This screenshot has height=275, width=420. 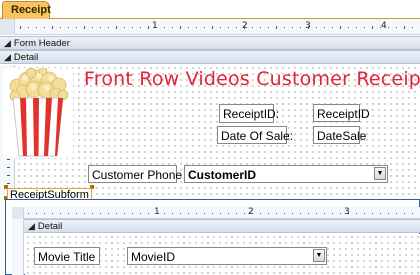 I want to click on section-form-header: ◢ Form Header, so click(x=210, y=43).